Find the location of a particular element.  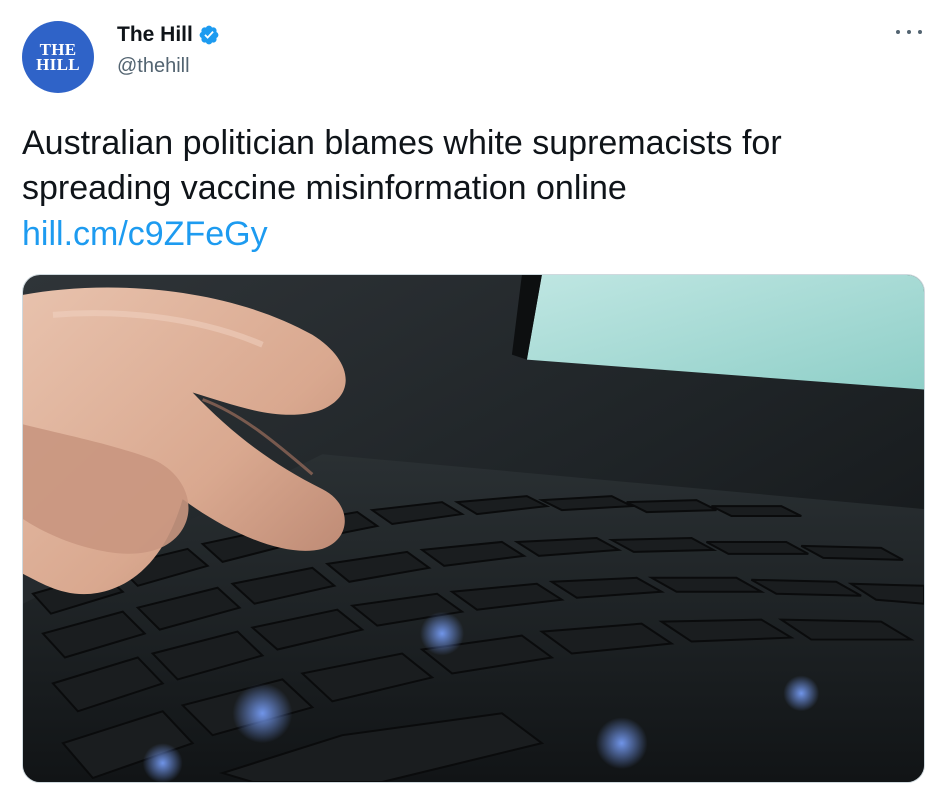

avatar-logo-line-2: HILL is located at coordinates (58, 64).